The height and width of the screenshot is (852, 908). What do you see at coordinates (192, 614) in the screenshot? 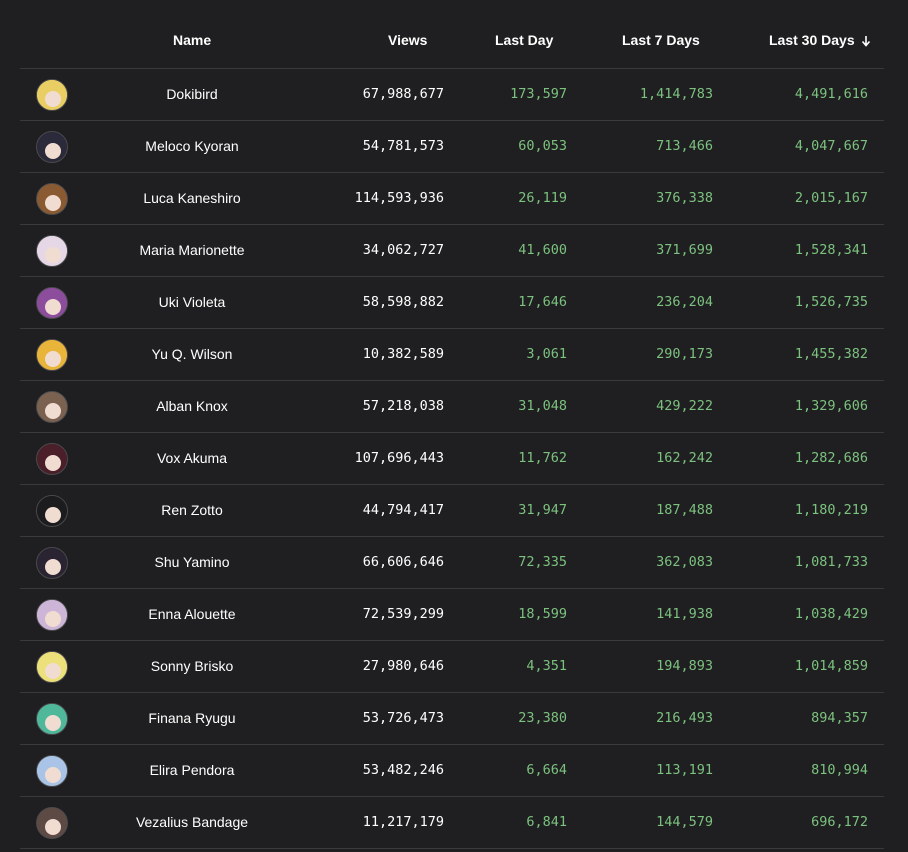
I see `channel-name: Enna Alouette` at bounding box center [192, 614].